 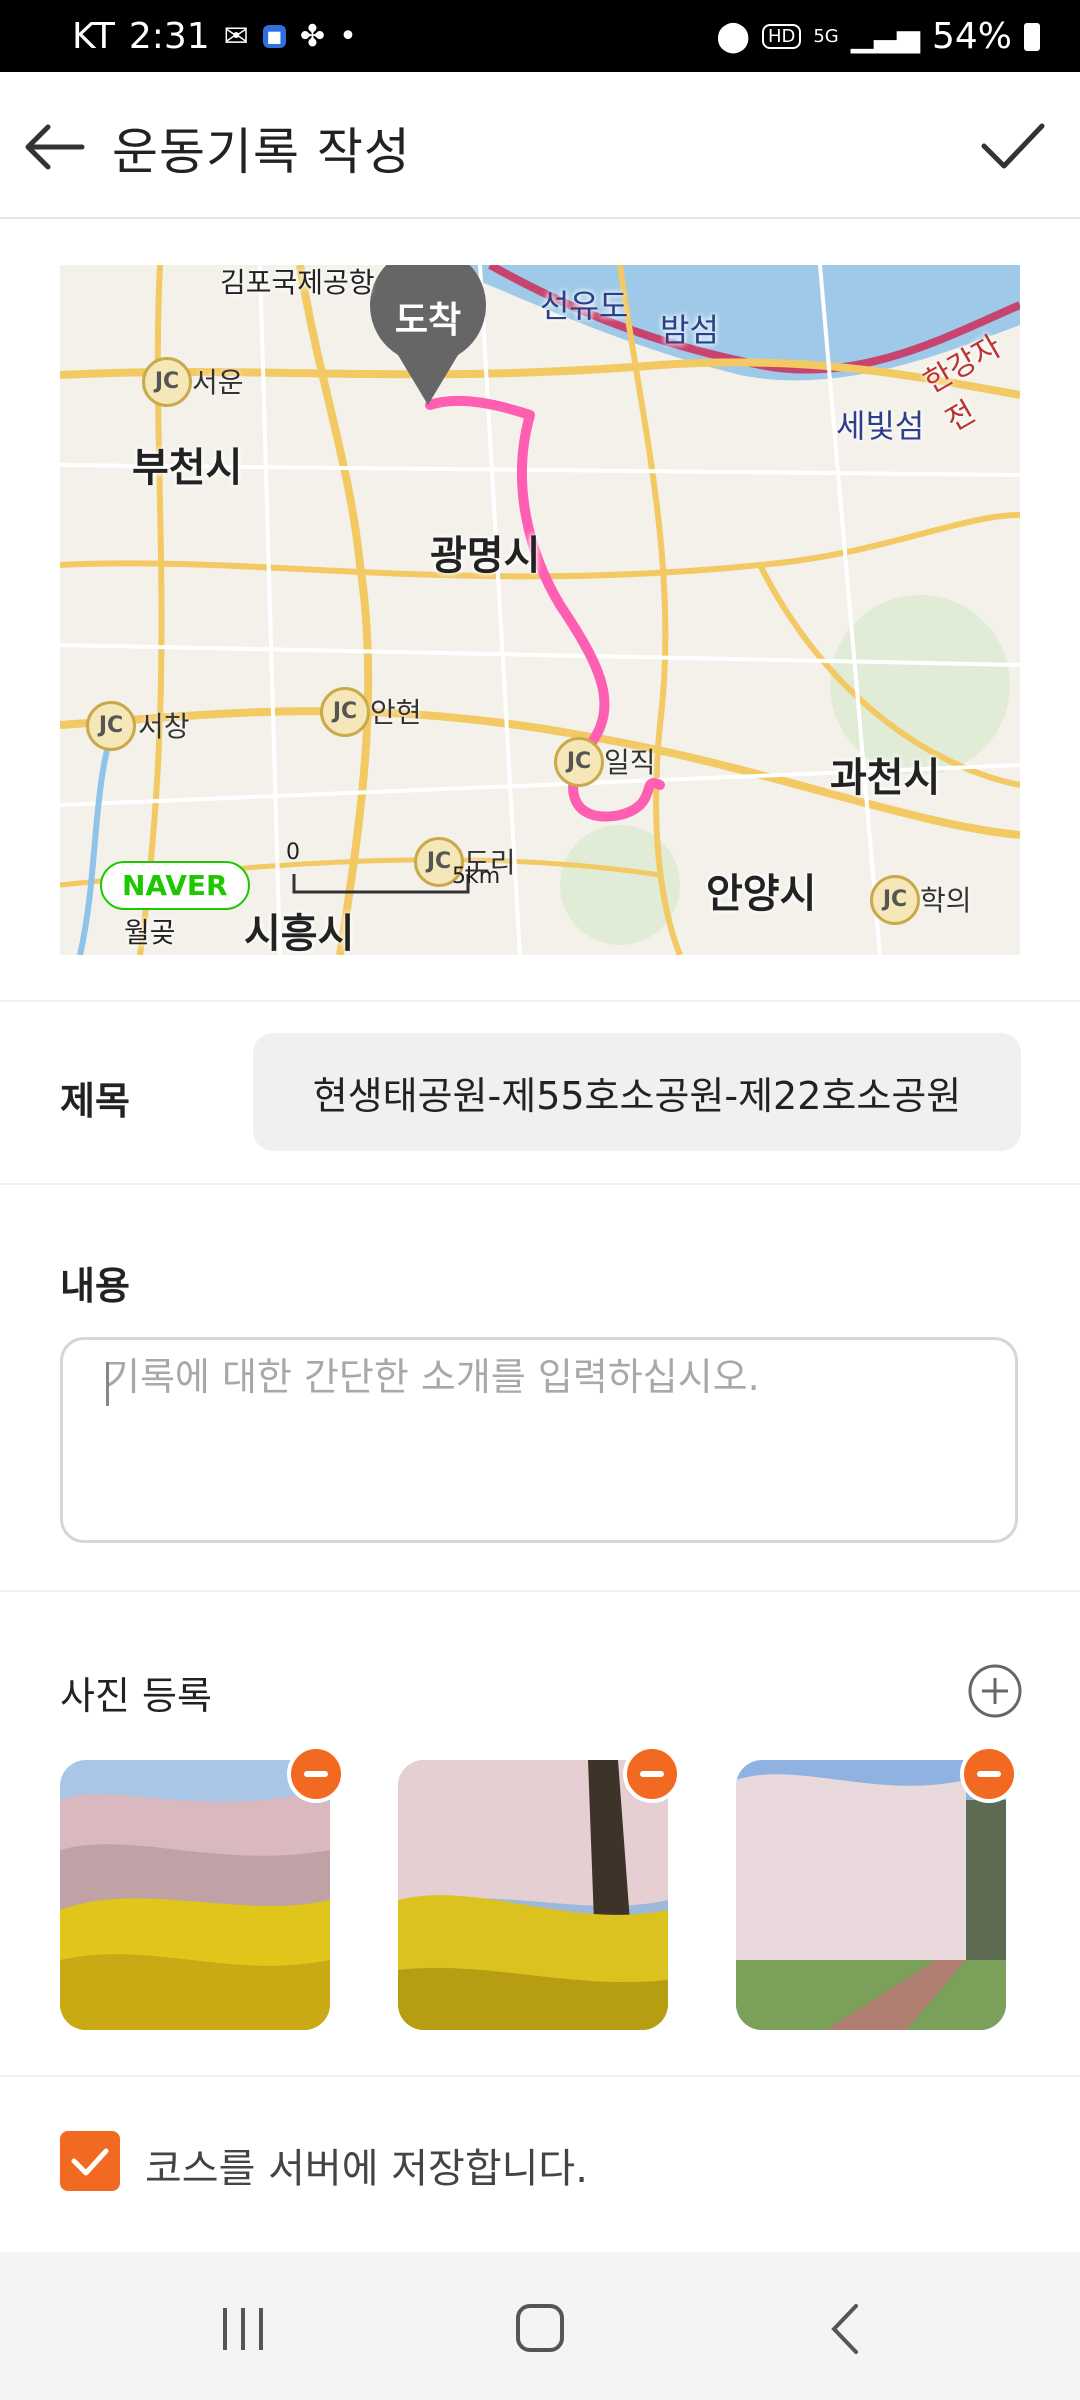 I want to click on map-place-wolgot: 월곶, so click(x=150, y=932).